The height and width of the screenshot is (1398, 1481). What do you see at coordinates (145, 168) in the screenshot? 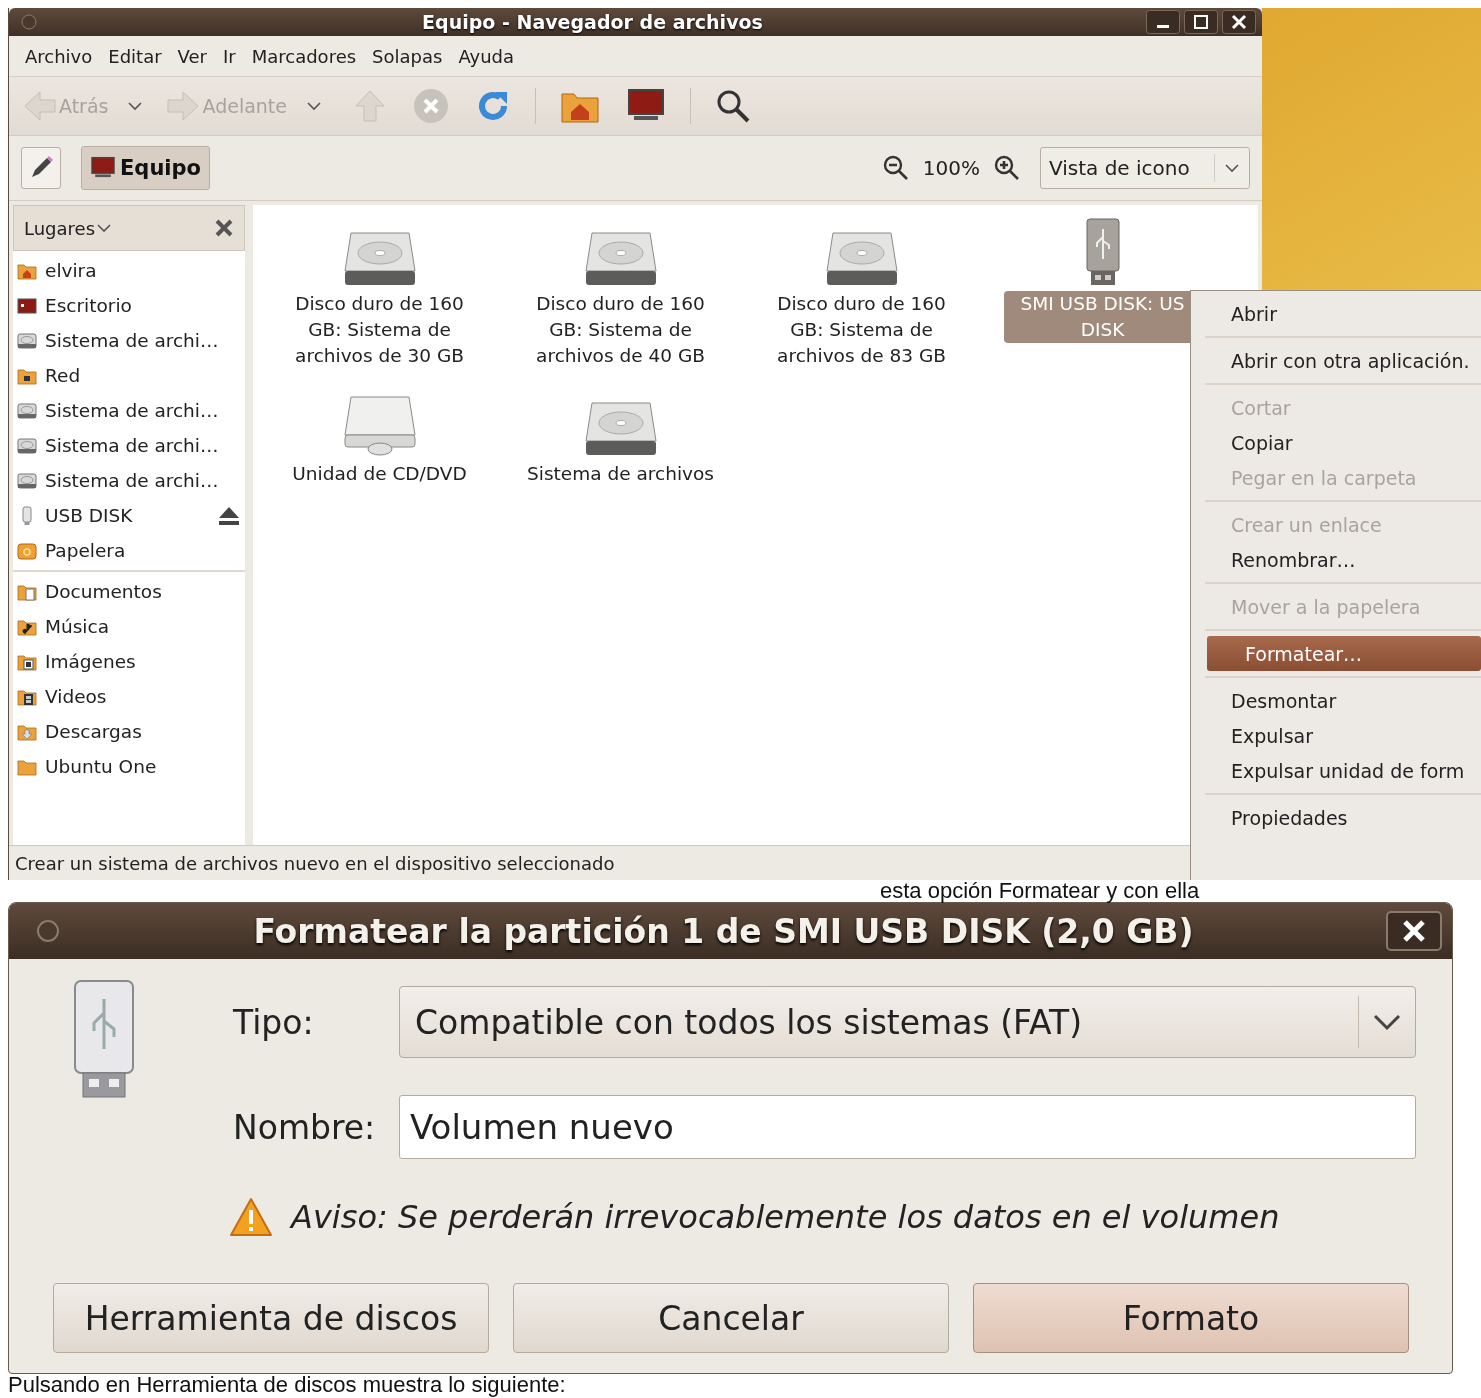
I see `path-button: Equipo` at bounding box center [145, 168].